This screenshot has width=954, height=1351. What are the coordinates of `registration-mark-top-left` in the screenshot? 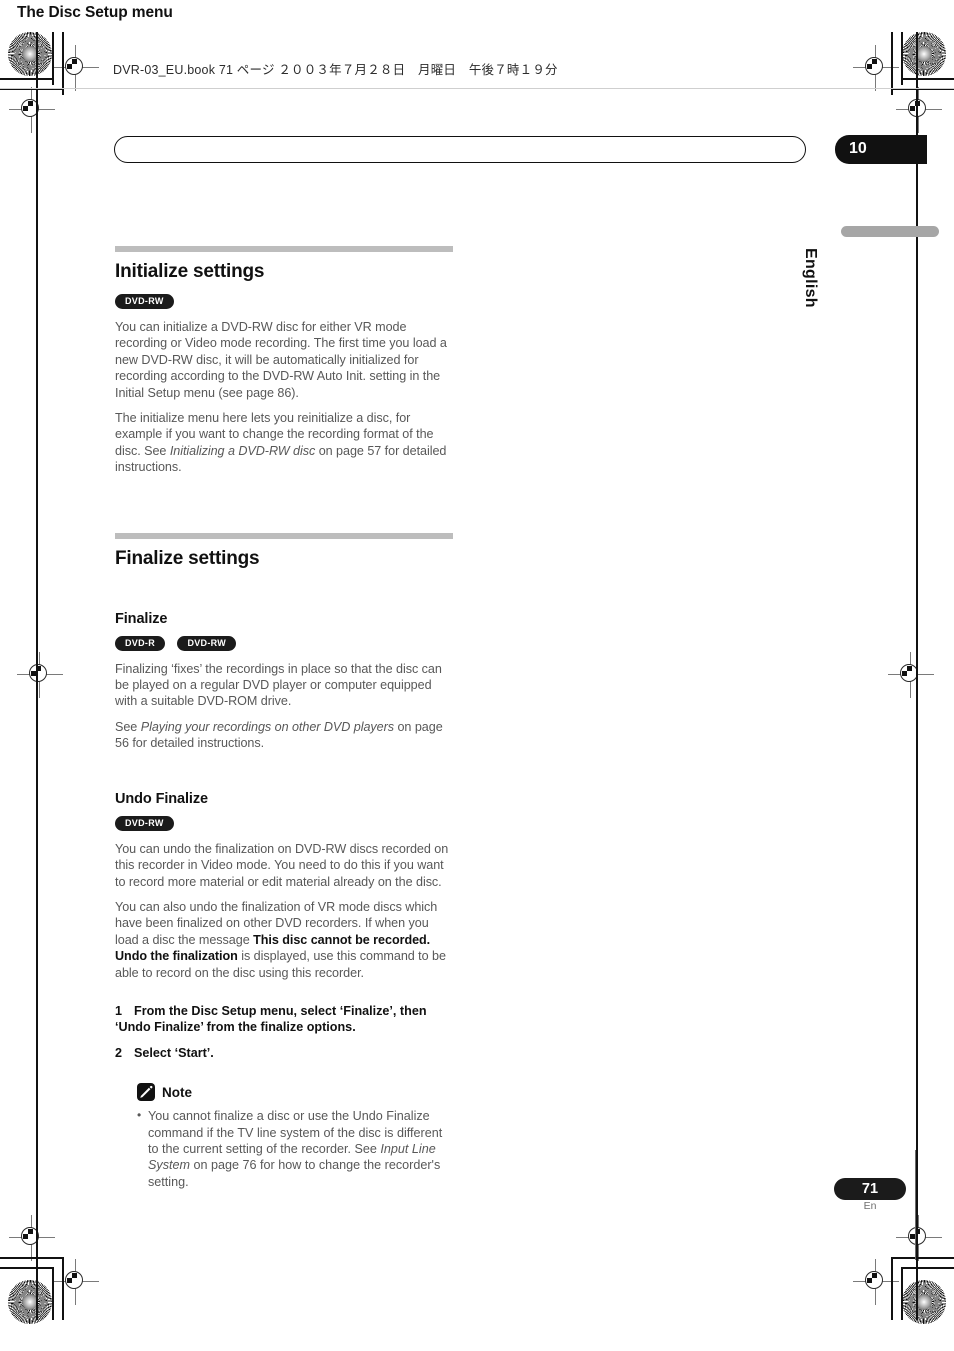 It's located at (76, 68).